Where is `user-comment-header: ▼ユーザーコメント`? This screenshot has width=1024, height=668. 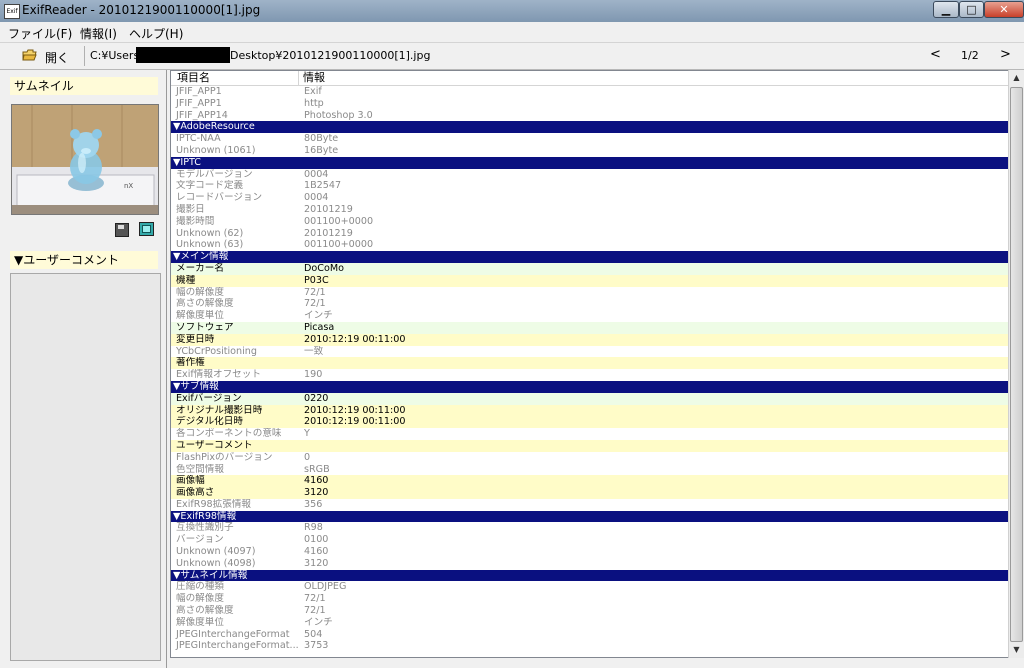
user-comment-header: ▼ユーザーコメント is located at coordinates (84, 260).